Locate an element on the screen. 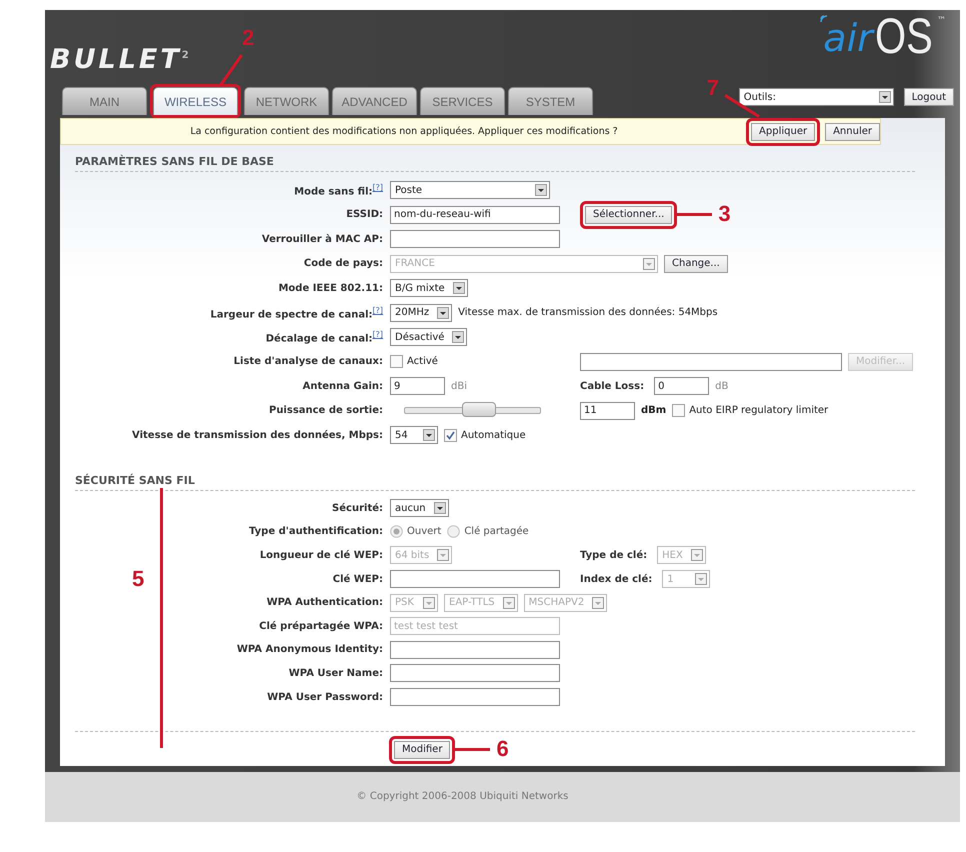 This screenshot has height=852, width=966. dropdown: B/G mixte is located at coordinates (429, 288).